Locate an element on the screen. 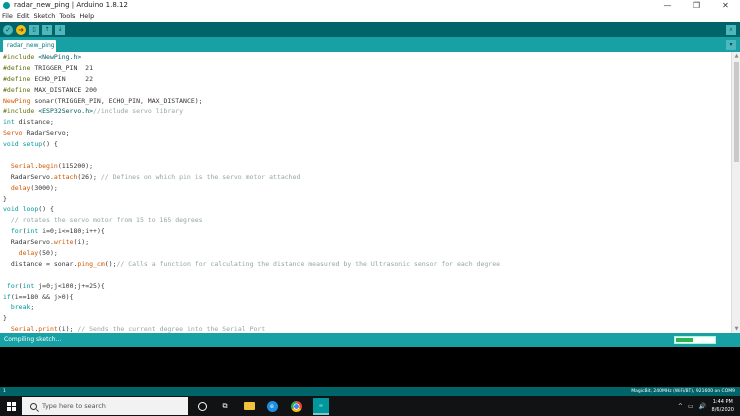 The height and width of the screenshot is (416, 740). search-placeholder: Type here to search is located at coordinates (74, 406).